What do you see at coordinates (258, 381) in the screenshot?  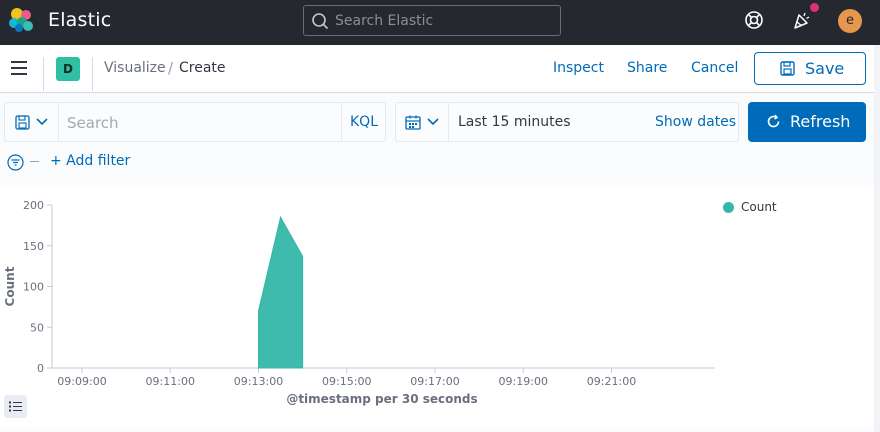 I see `x-tick-label: 09:13:00` at bounding box center [258, 381].